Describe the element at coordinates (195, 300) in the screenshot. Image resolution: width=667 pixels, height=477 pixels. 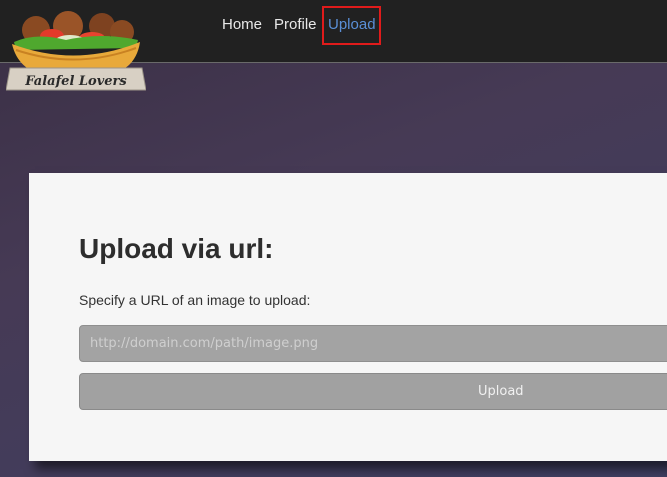
I see `url-field-label: Specify a URL of an image to upload:` at that location.